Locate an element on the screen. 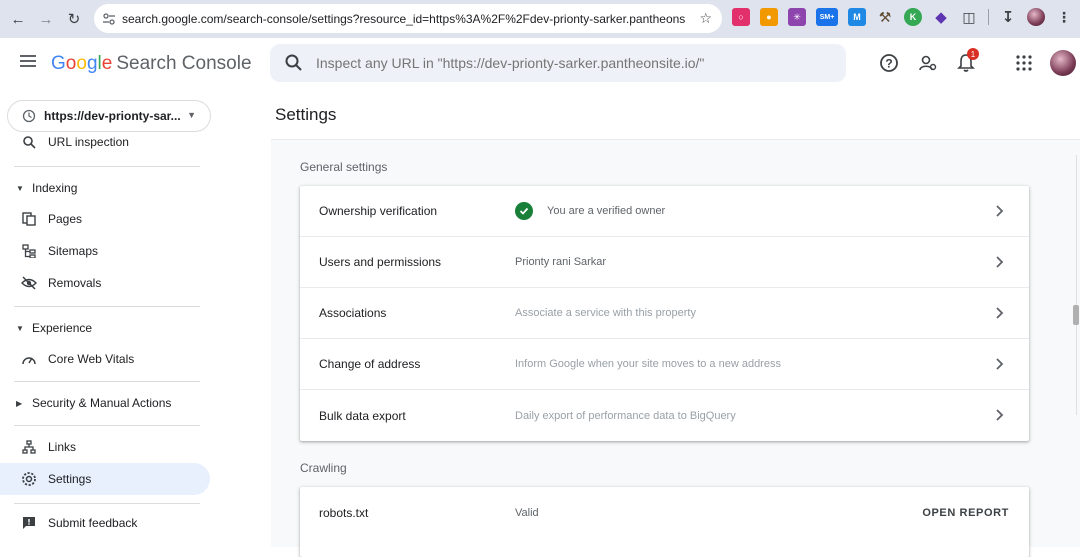  sidebar-section-indexing: ▼ Indexing is located at coordinates (105, 188).